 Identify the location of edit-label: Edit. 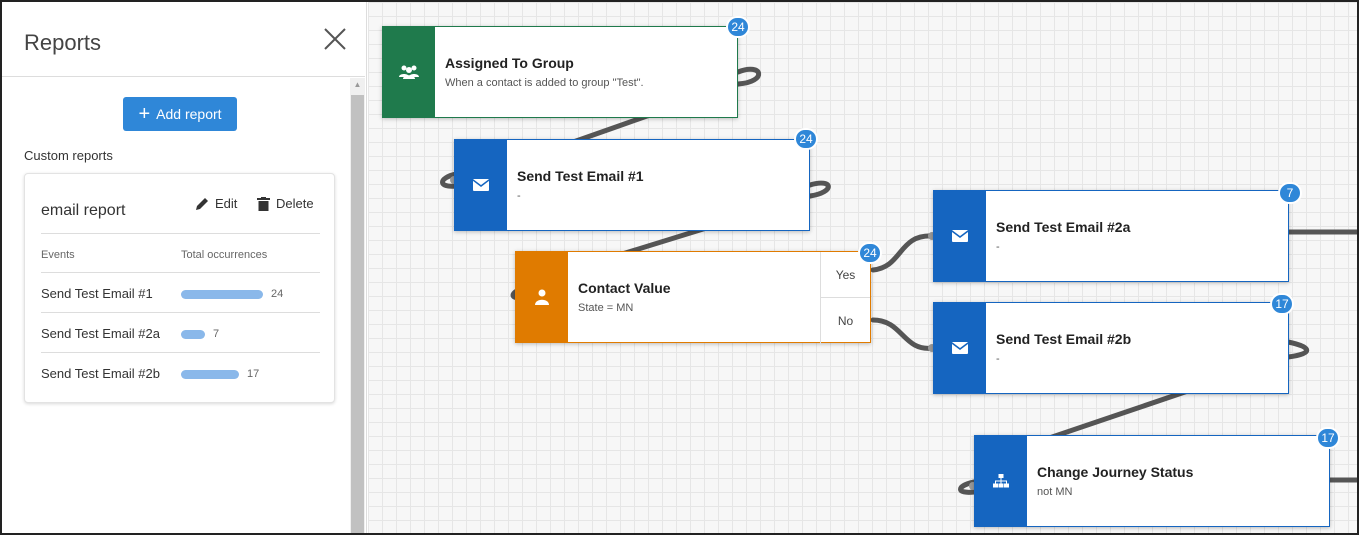
(226, 203).